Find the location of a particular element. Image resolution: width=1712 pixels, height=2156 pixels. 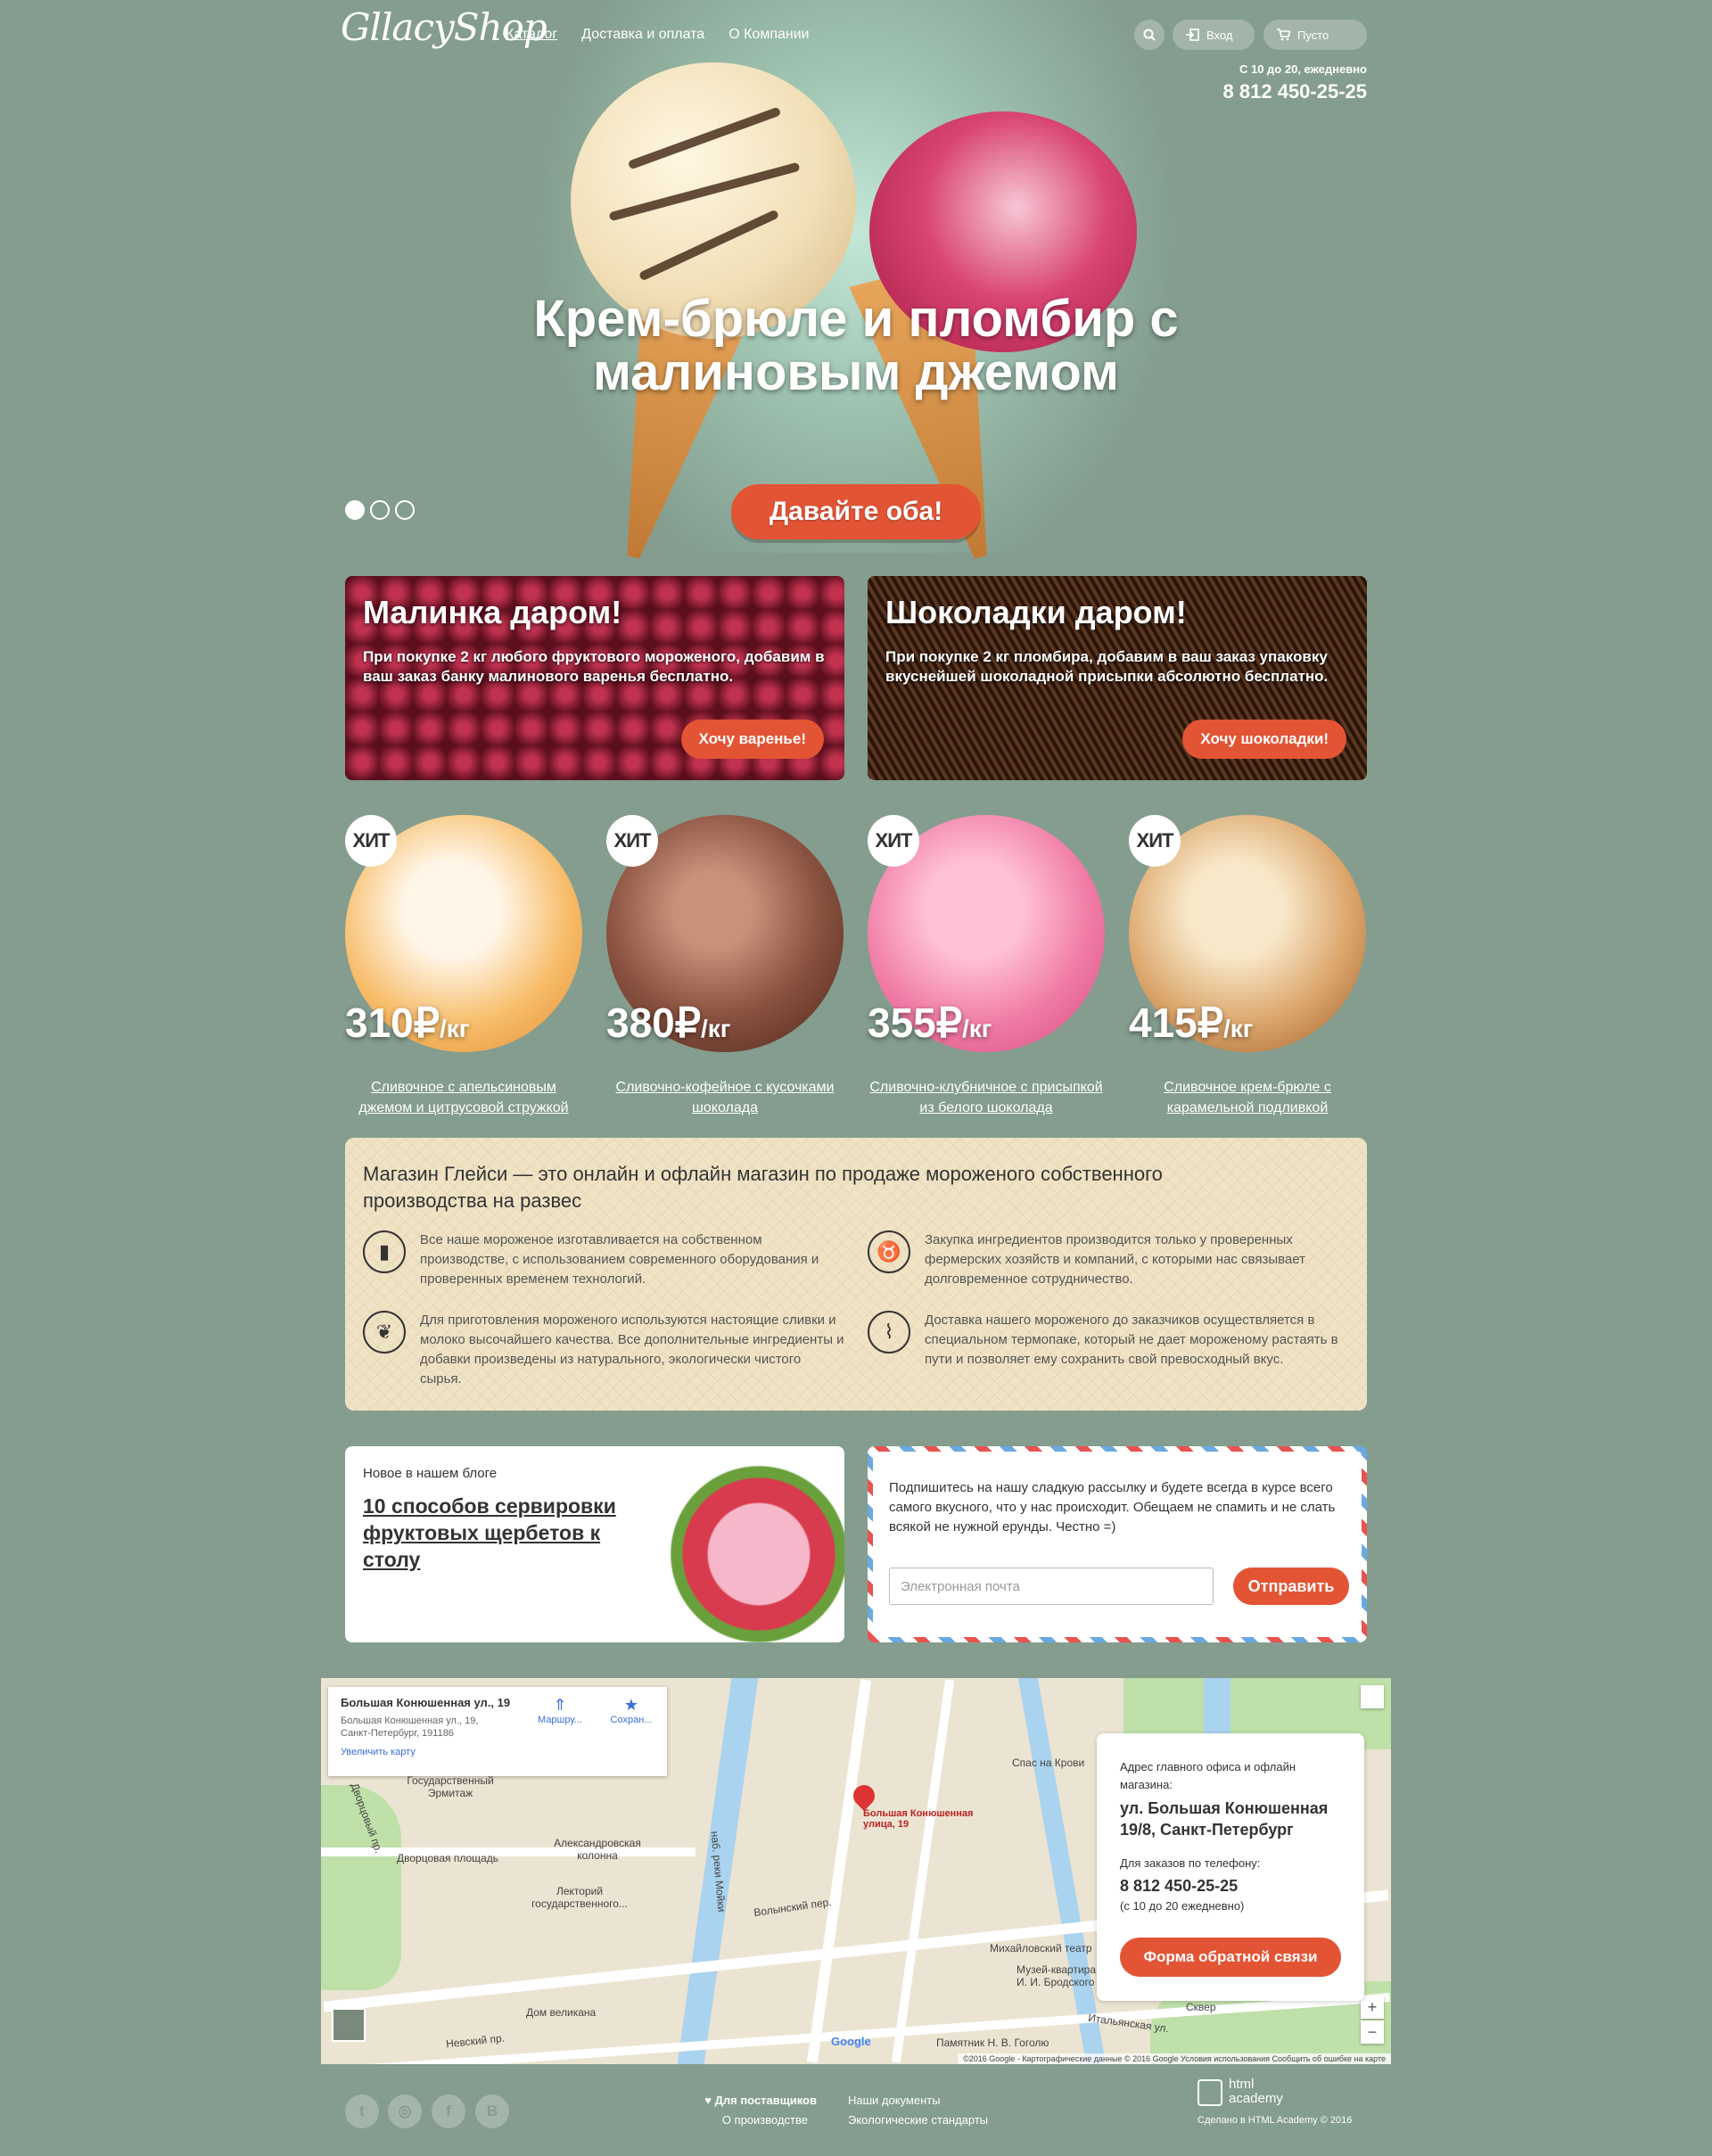

map-road is located at coordinates (839, 1871).